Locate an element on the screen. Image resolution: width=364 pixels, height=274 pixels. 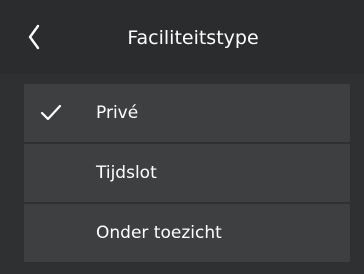
option-label: Onder toezicht is located at coordinates (159, 233).